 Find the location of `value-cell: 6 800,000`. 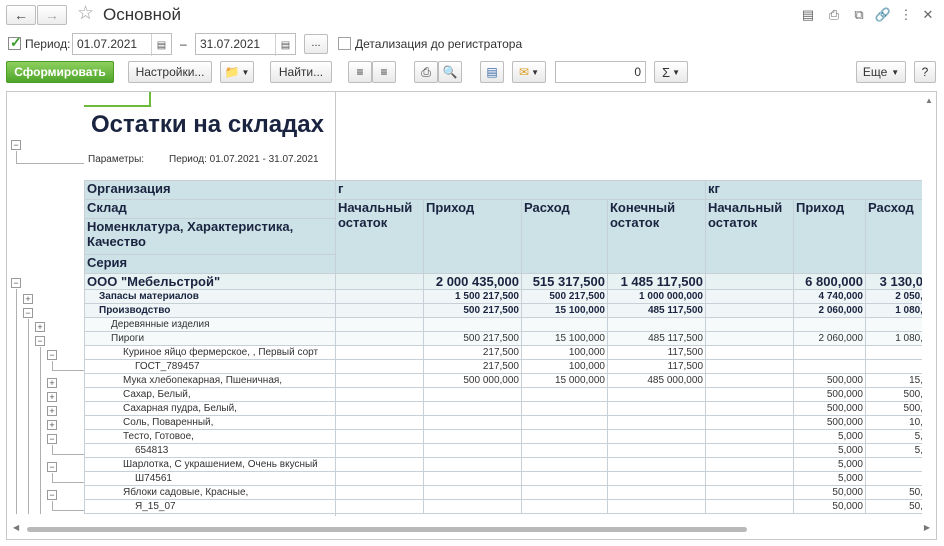

value-cell: 6 800,000 is located at coordinates (829, 281).